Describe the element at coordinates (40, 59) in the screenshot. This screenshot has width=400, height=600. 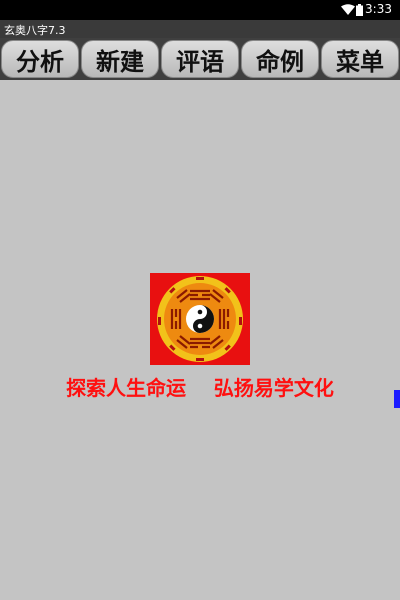
I see `analyze-button: 分析` at that location.